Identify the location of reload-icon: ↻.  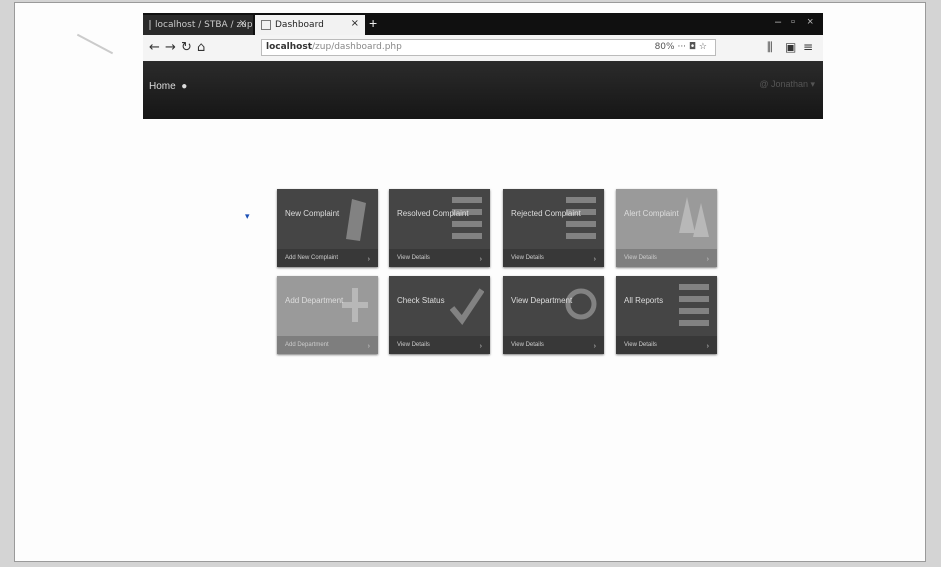
(186, 47).